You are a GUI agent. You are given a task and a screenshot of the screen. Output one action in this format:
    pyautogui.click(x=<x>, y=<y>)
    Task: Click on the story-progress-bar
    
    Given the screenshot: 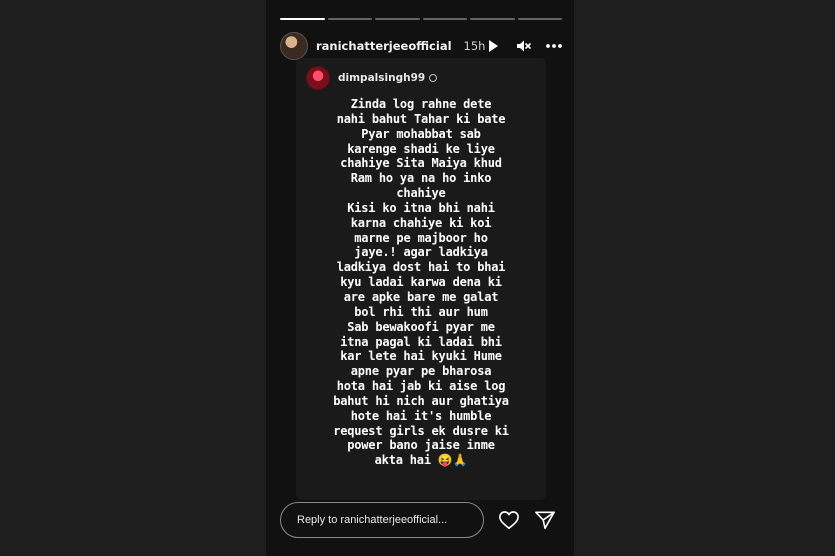 What is the action you would take?
    pyautogui.click(x=421, y=19)
    